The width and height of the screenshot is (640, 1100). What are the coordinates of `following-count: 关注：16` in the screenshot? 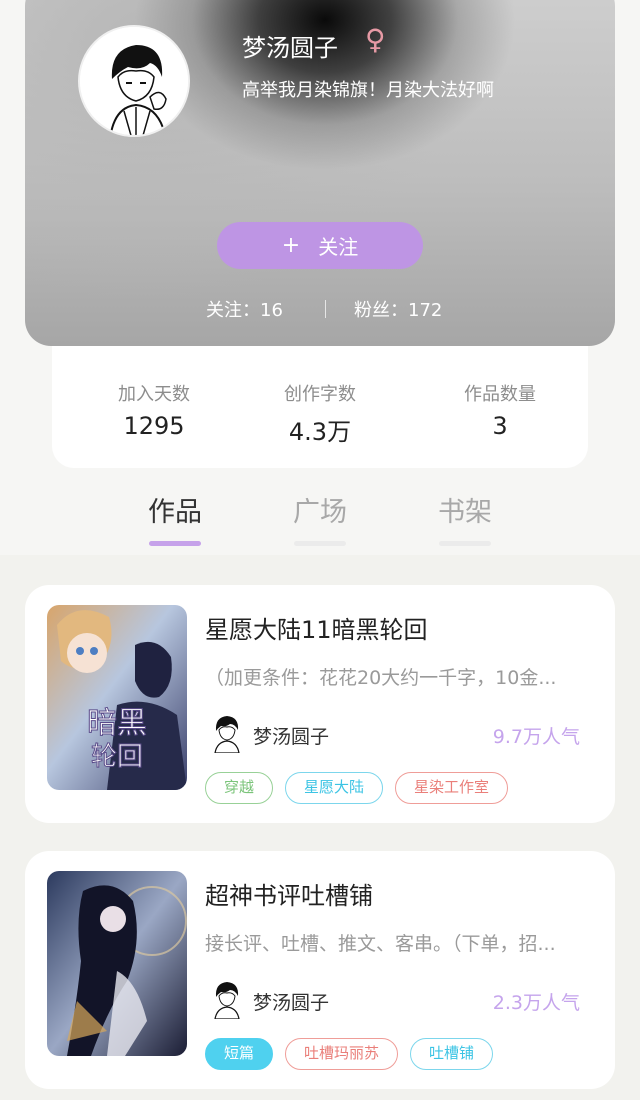 It's located at (244, 309).